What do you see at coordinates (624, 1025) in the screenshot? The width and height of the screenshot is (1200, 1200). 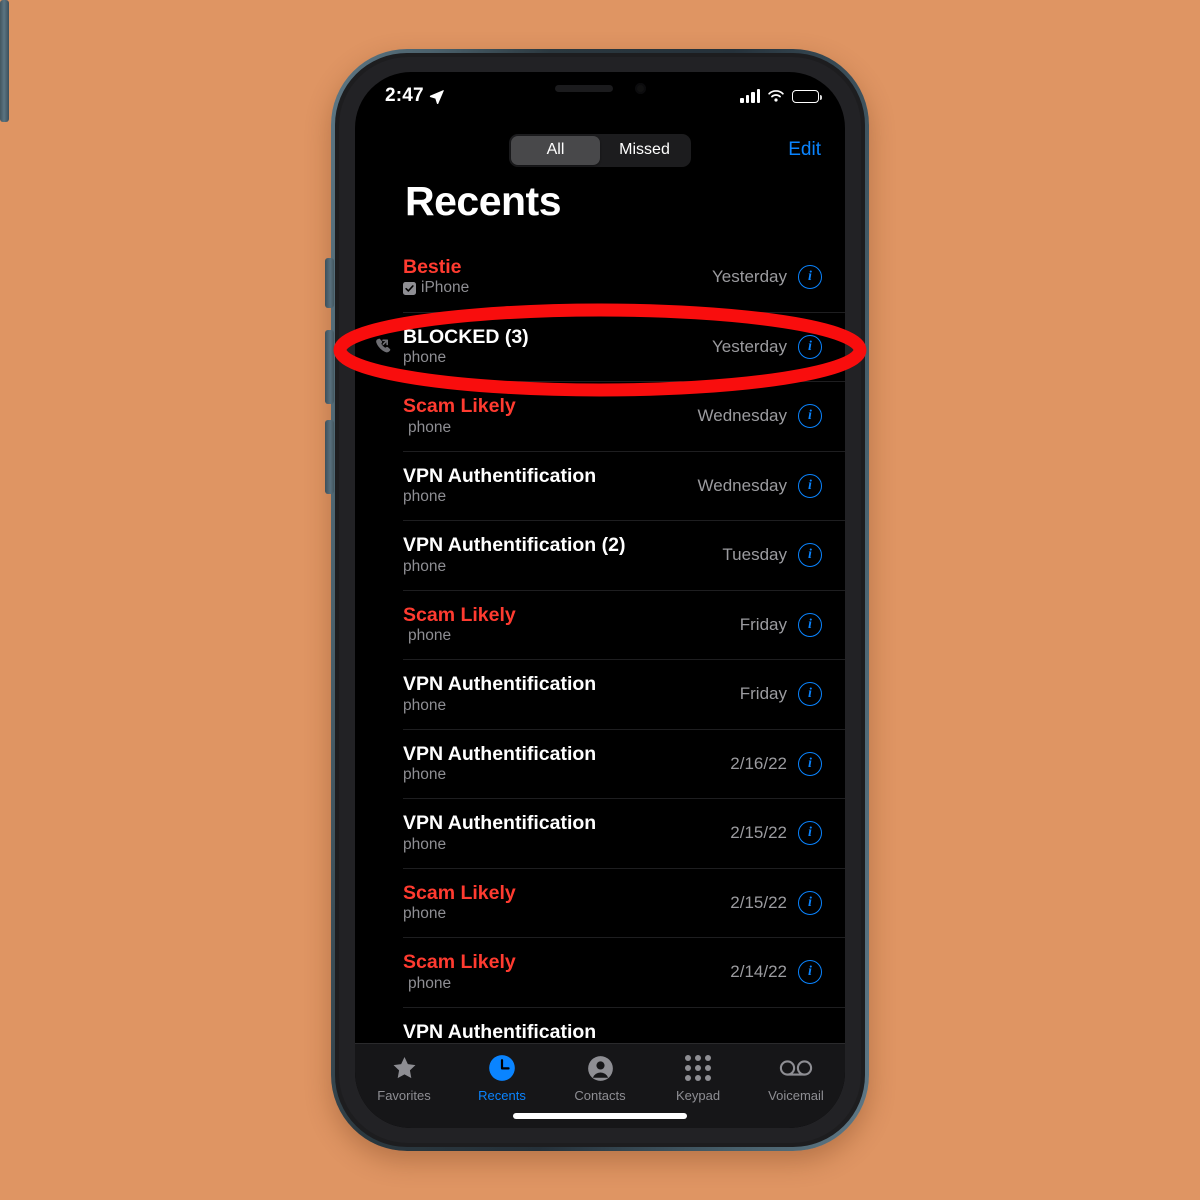 I see `call-row: VPN Authentificationphonei` at bounding box center [624, 1025].